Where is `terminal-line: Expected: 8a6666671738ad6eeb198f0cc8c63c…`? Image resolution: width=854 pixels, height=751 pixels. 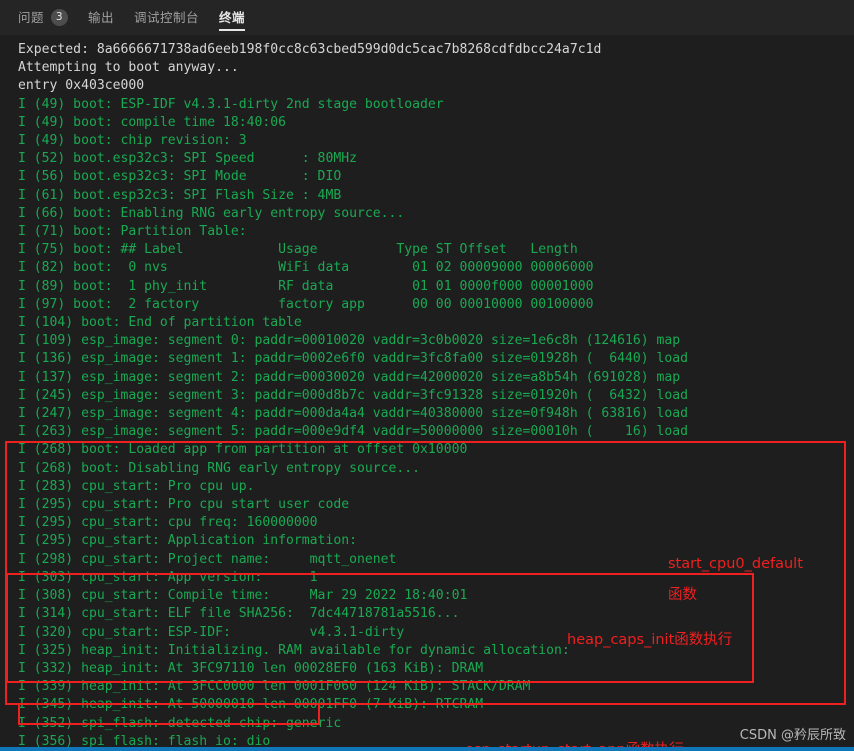
terminal-line: Expected: 8a6666671738ad6eeb198f0cc8c63c… is located at coordinates (310, 49).